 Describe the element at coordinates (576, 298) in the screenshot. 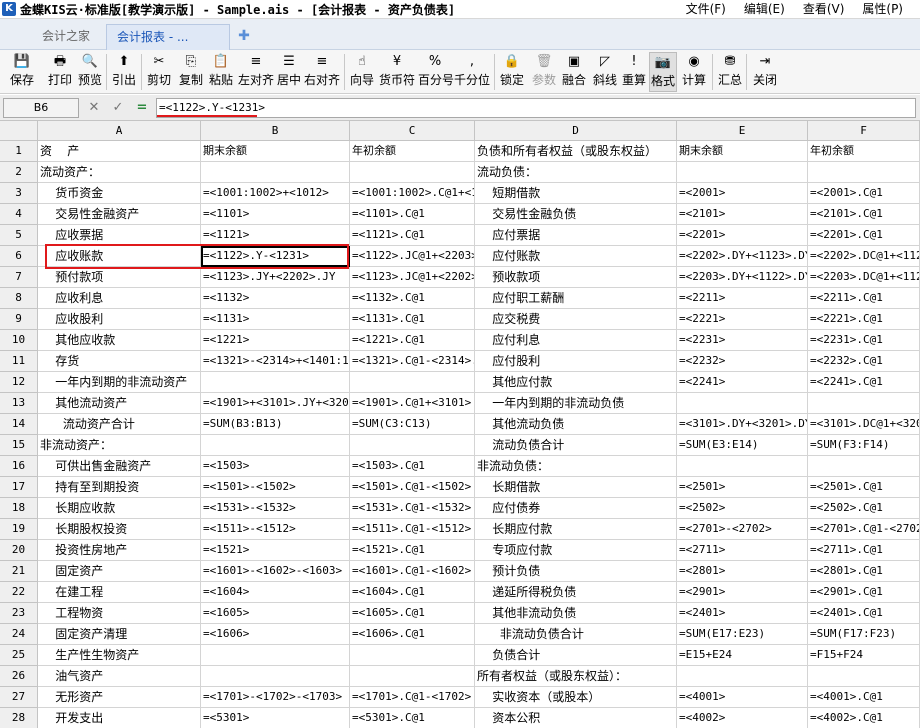

I see `cell-d8: 应付职工薪酬` at that location.